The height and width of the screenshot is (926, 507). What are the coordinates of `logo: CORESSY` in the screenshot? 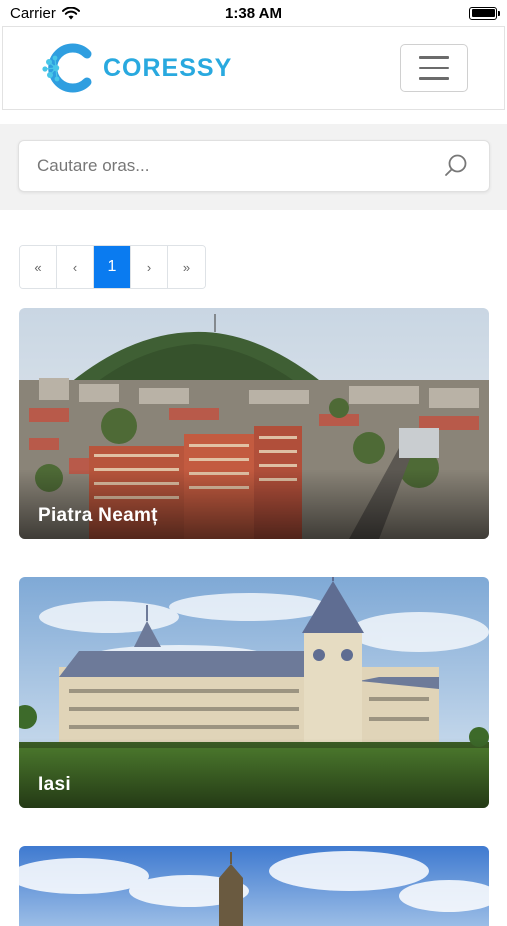 It's located at (136, 68).